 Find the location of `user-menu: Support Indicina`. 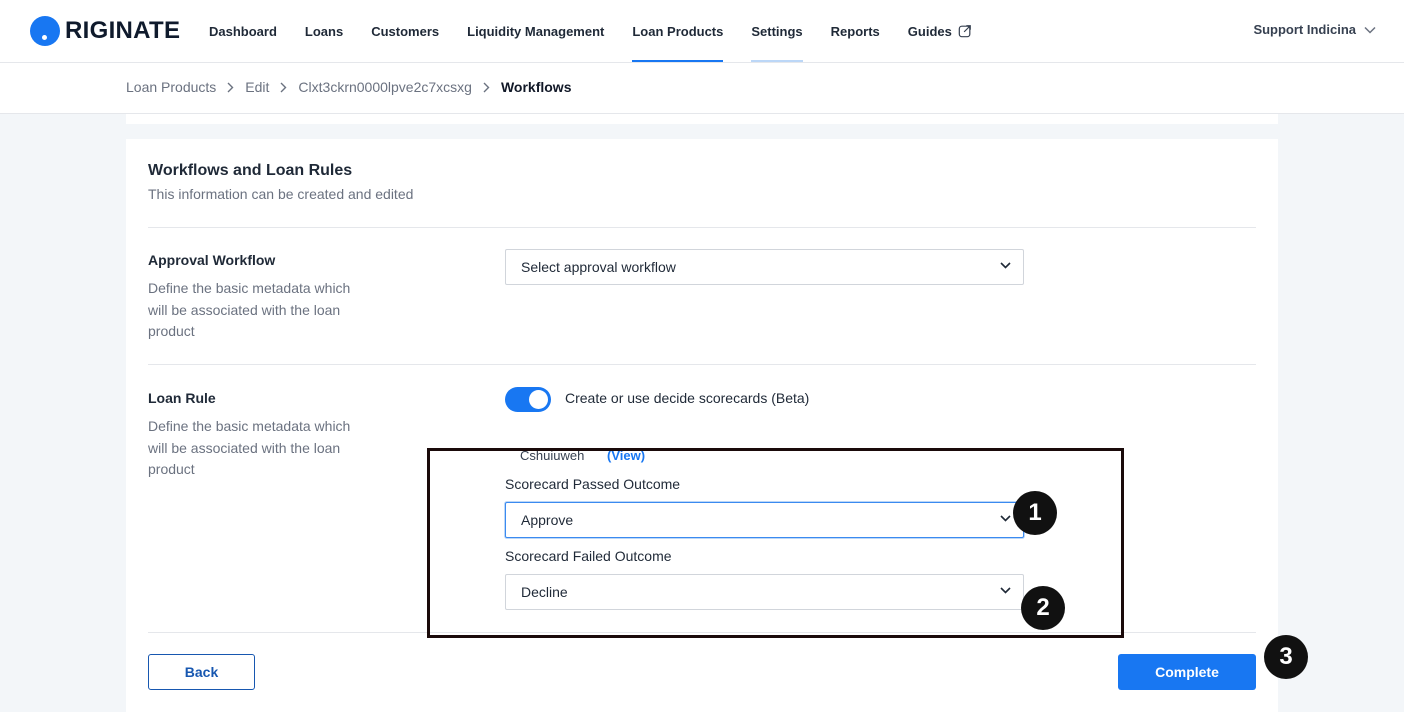

user-menu: Support Indicina is located at coordinates (1314, 29).